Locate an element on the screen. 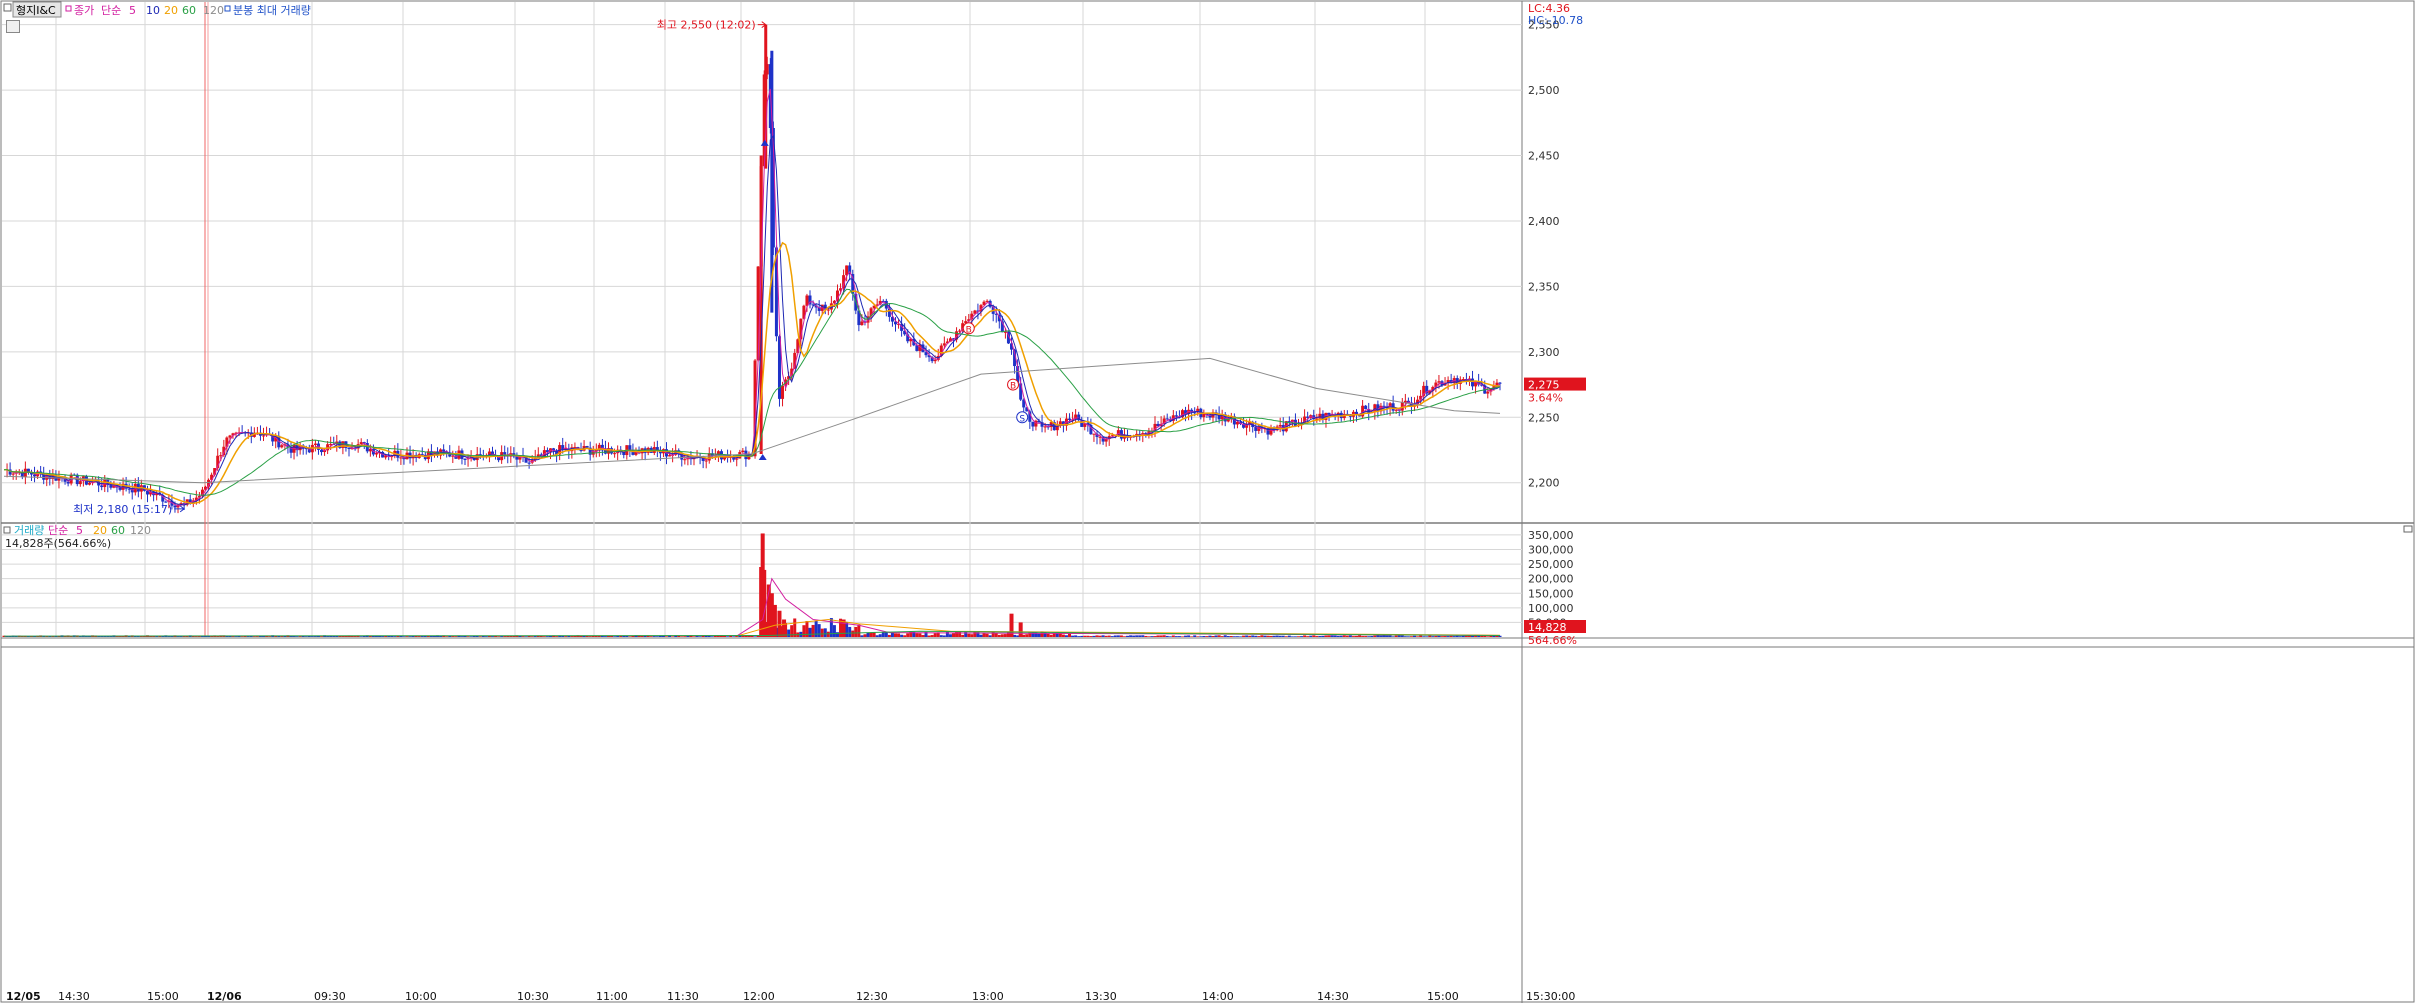 The width and height of the screenshot is (2416, 1007). hc-label: HC:-10.78 is located at coordinates (1555, 20).